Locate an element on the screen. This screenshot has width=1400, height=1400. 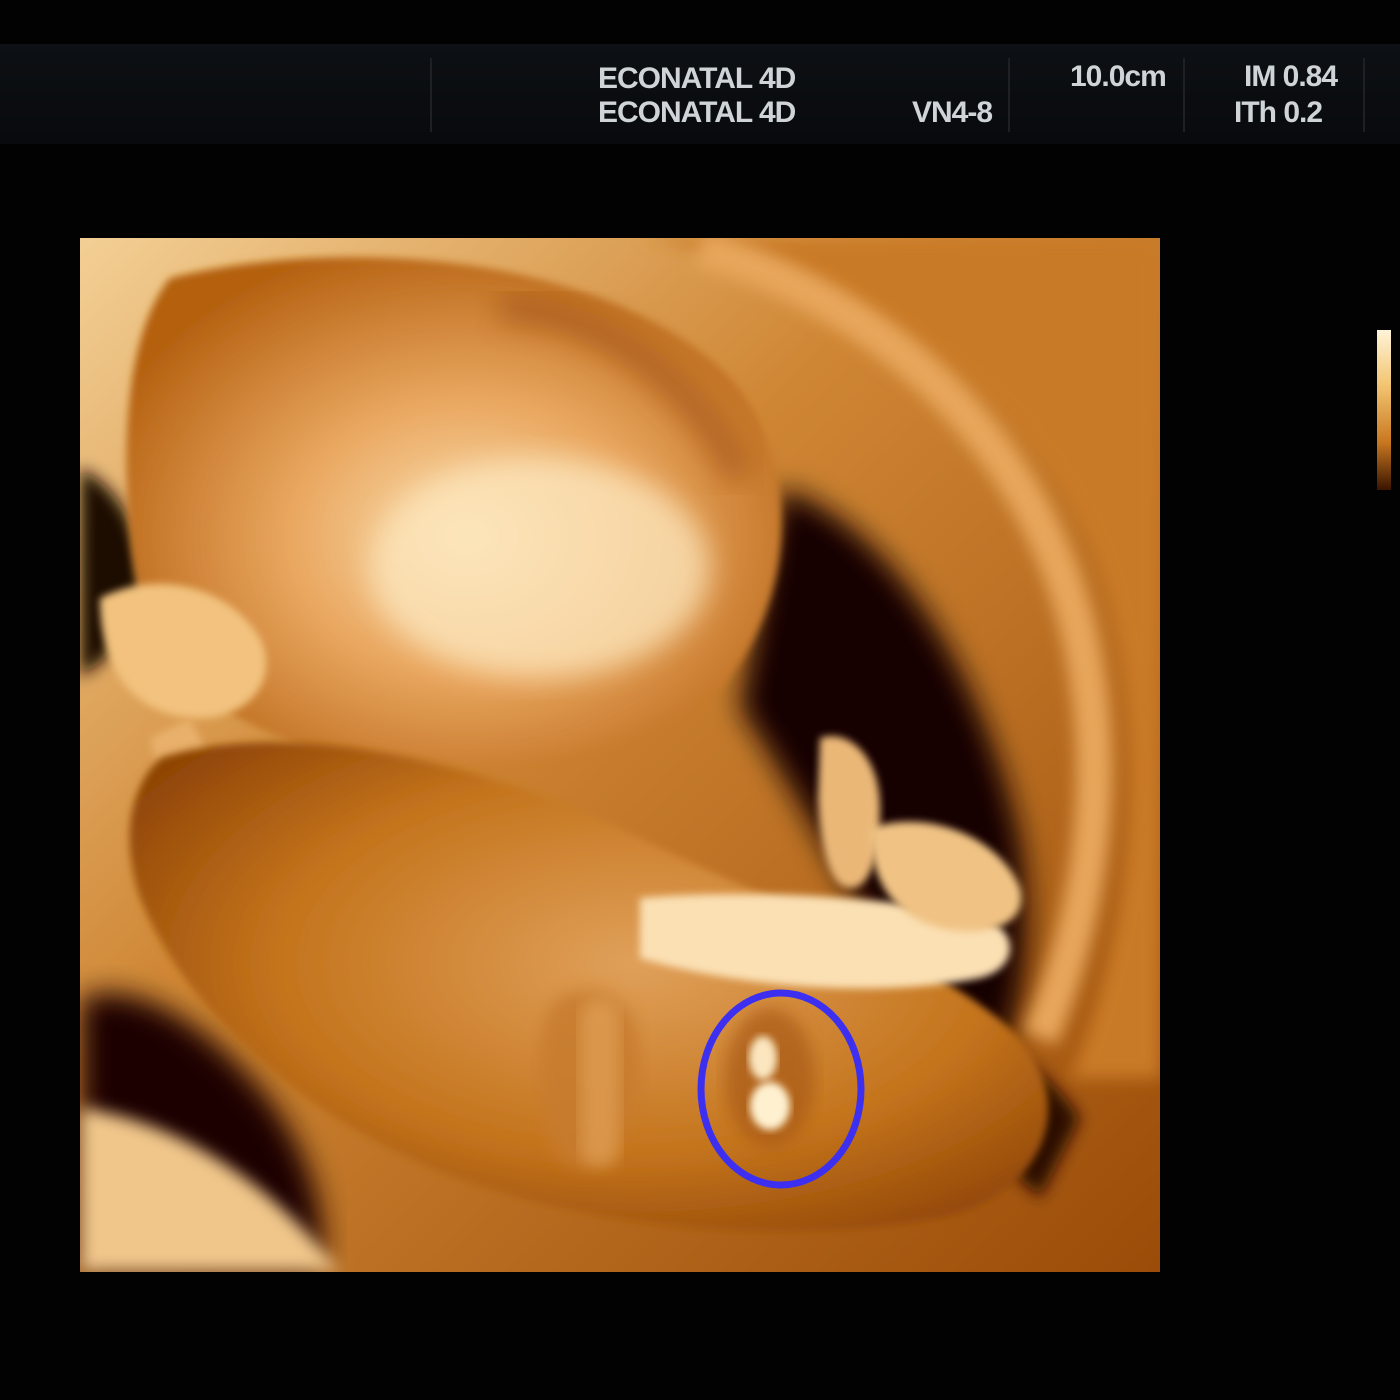
mechanical-index: IM 0.84 is located at coordinates (1291, 76).